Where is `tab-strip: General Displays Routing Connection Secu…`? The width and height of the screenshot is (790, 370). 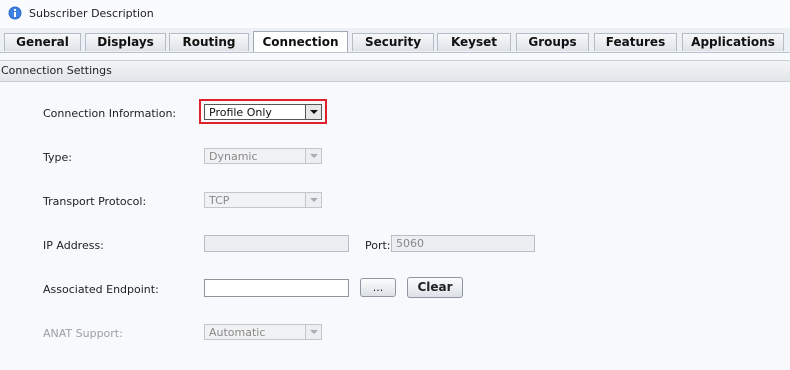 tab-strip: General Displays Routing Connection Secu… is located at coordinates (395, 40).